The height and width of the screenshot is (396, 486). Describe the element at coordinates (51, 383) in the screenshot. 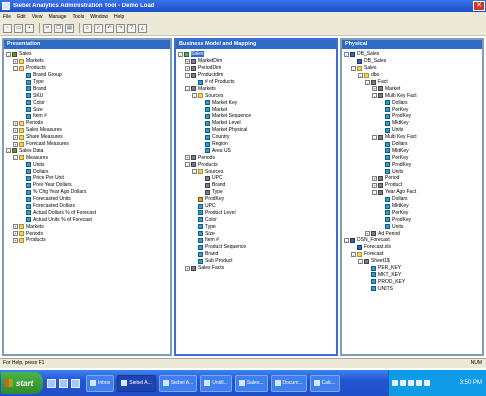

I see `desktop-icon` at that location.